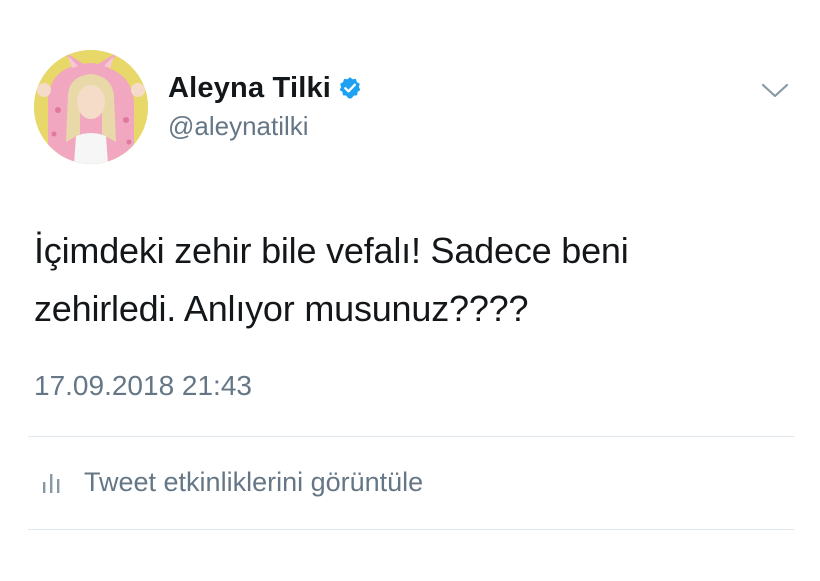  I want to click on author-name-row: Aleyna Tilki, so click(265, 88).